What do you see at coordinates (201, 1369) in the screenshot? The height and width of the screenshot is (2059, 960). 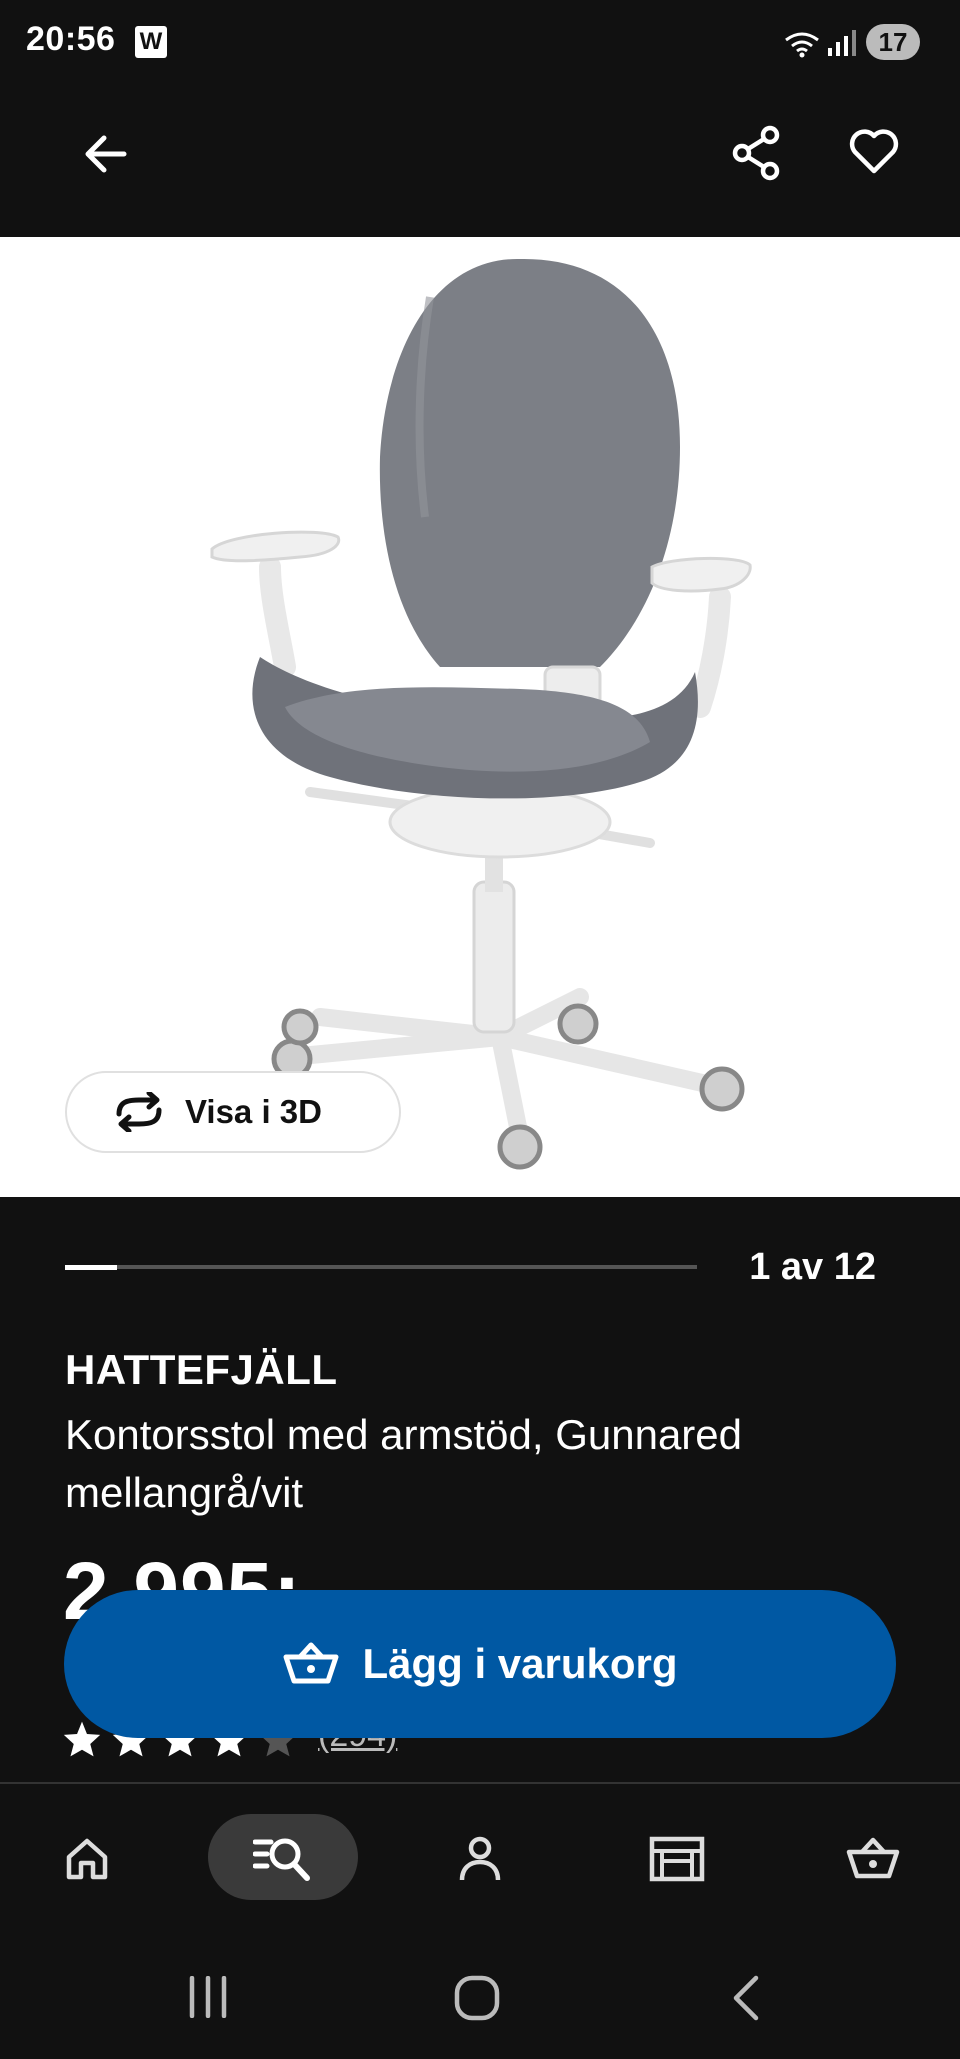 I see `product-name: HATTEFJÄLL` at bounding box center [201, 1369].